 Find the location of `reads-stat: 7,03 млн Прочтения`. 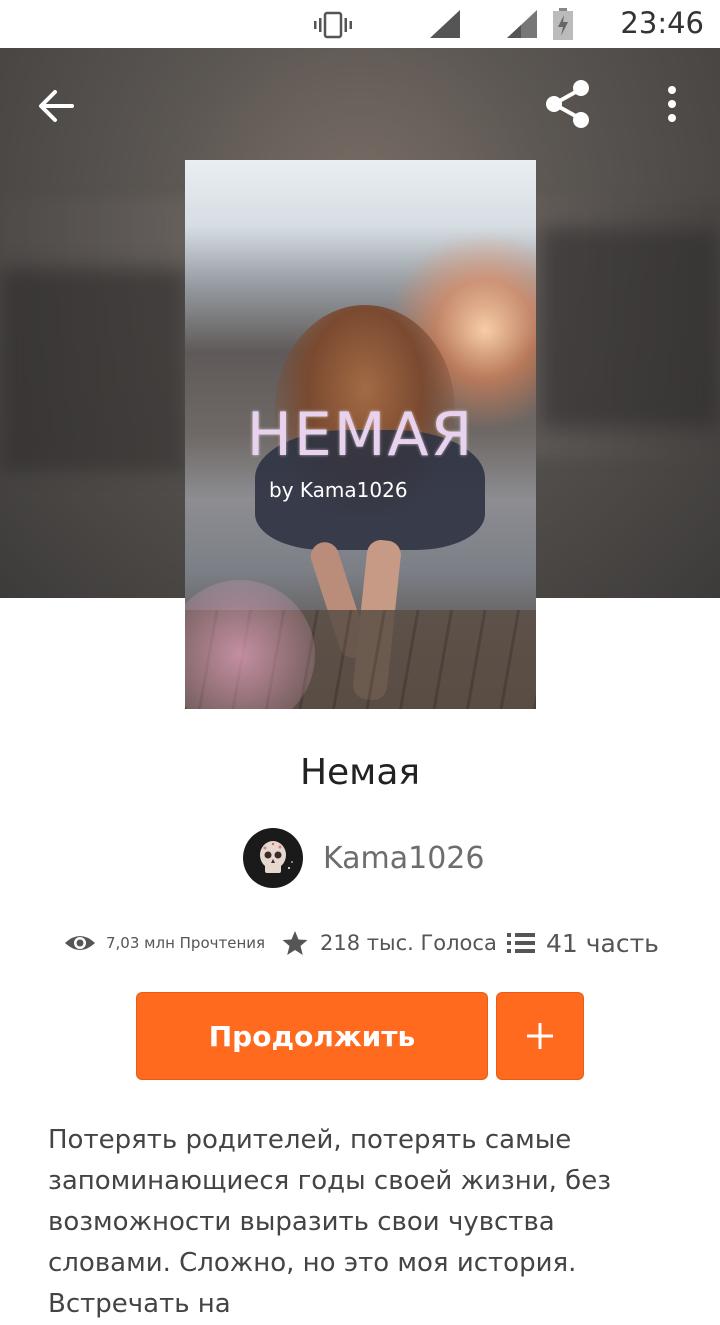

reads-stat: 7,03 млн Прочтения is located at coordinates (164, 943).